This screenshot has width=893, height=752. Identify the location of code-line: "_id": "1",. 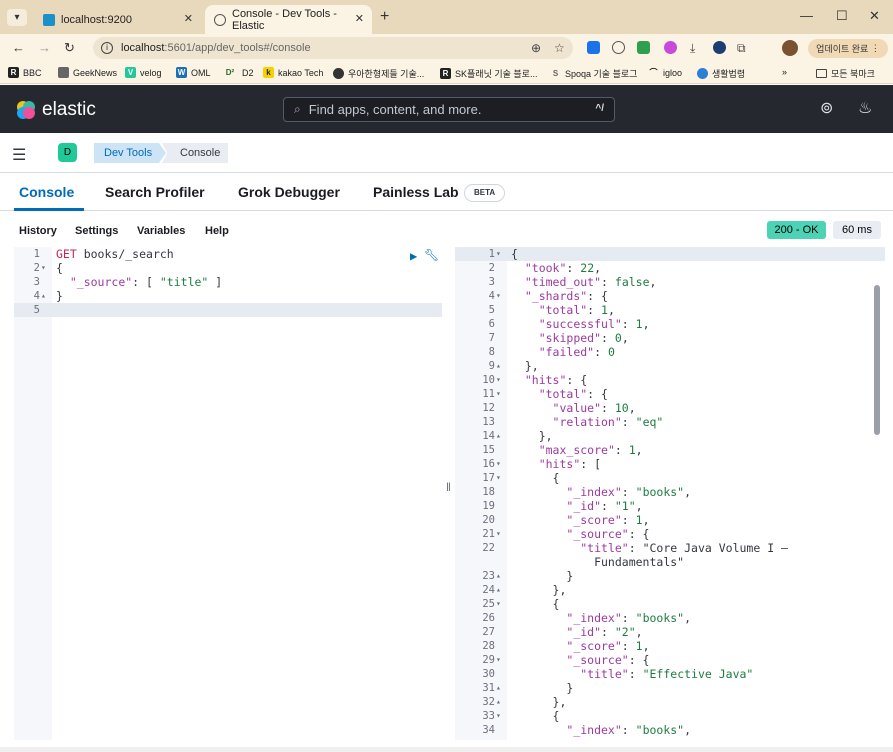
(604, 506).